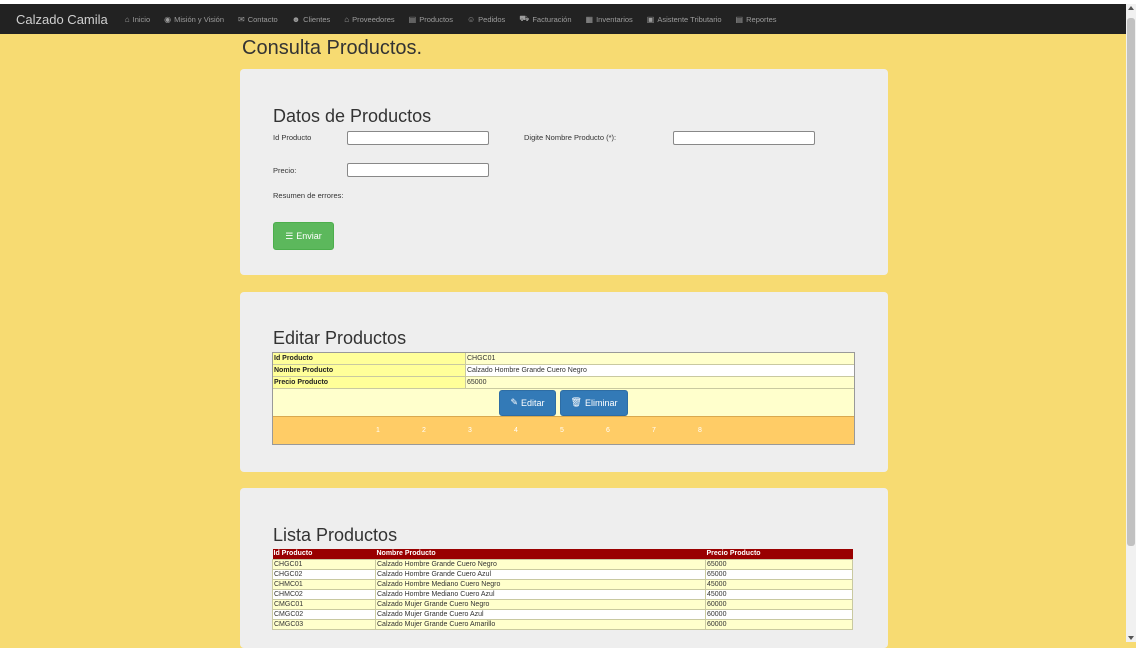 The height and width of the screenshot is (648, 1136). What do you see at coordinates (477, 382) in the screenshot?
I see `detail-value: 65000` at bounding box center [477, 382].